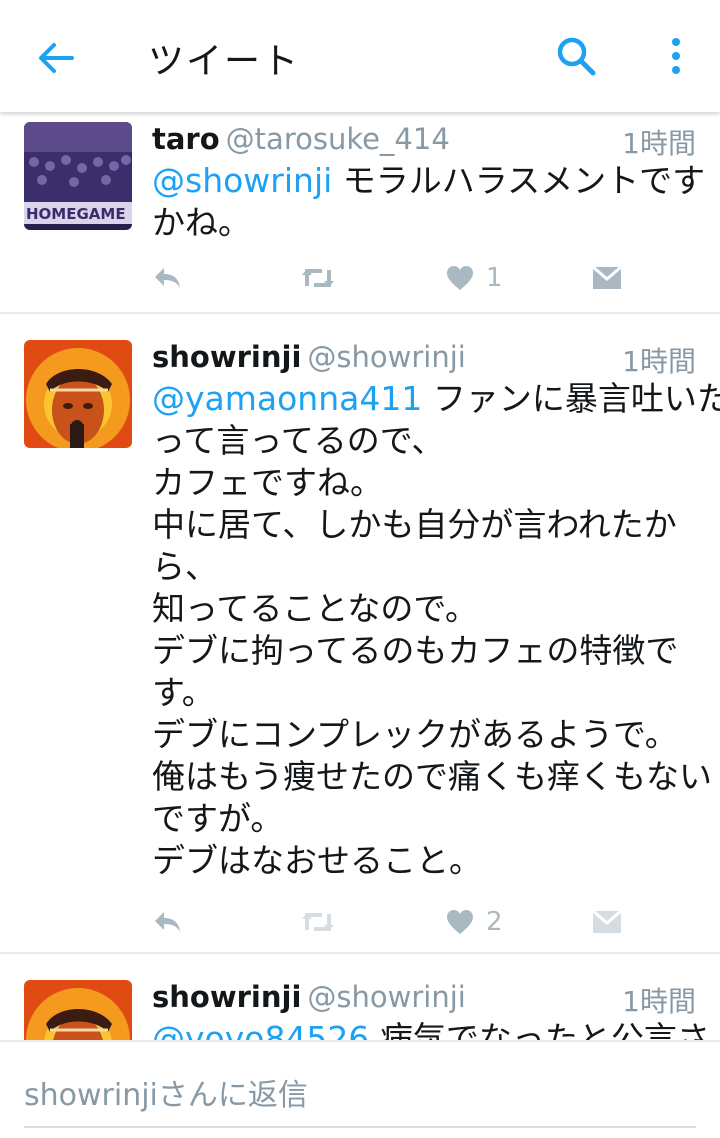  I want to click on avatar: HOMEGAME, so click(78, 176).